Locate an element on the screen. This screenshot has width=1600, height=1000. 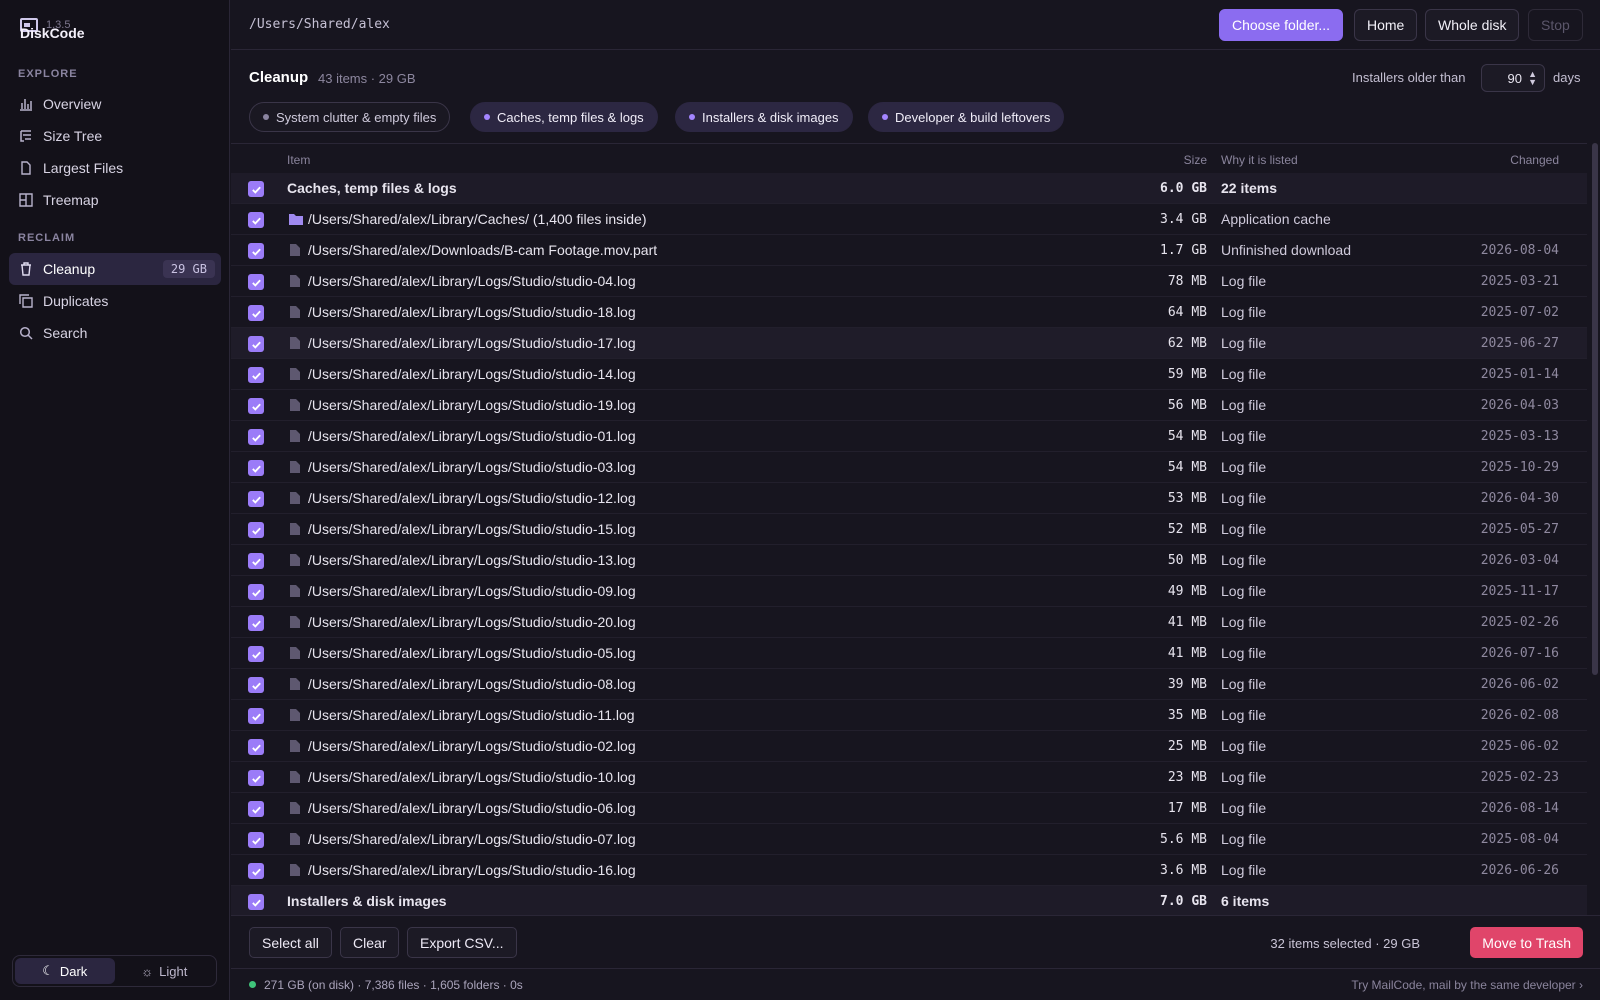
bar-chart-icon is located at coordinates (26, 104).